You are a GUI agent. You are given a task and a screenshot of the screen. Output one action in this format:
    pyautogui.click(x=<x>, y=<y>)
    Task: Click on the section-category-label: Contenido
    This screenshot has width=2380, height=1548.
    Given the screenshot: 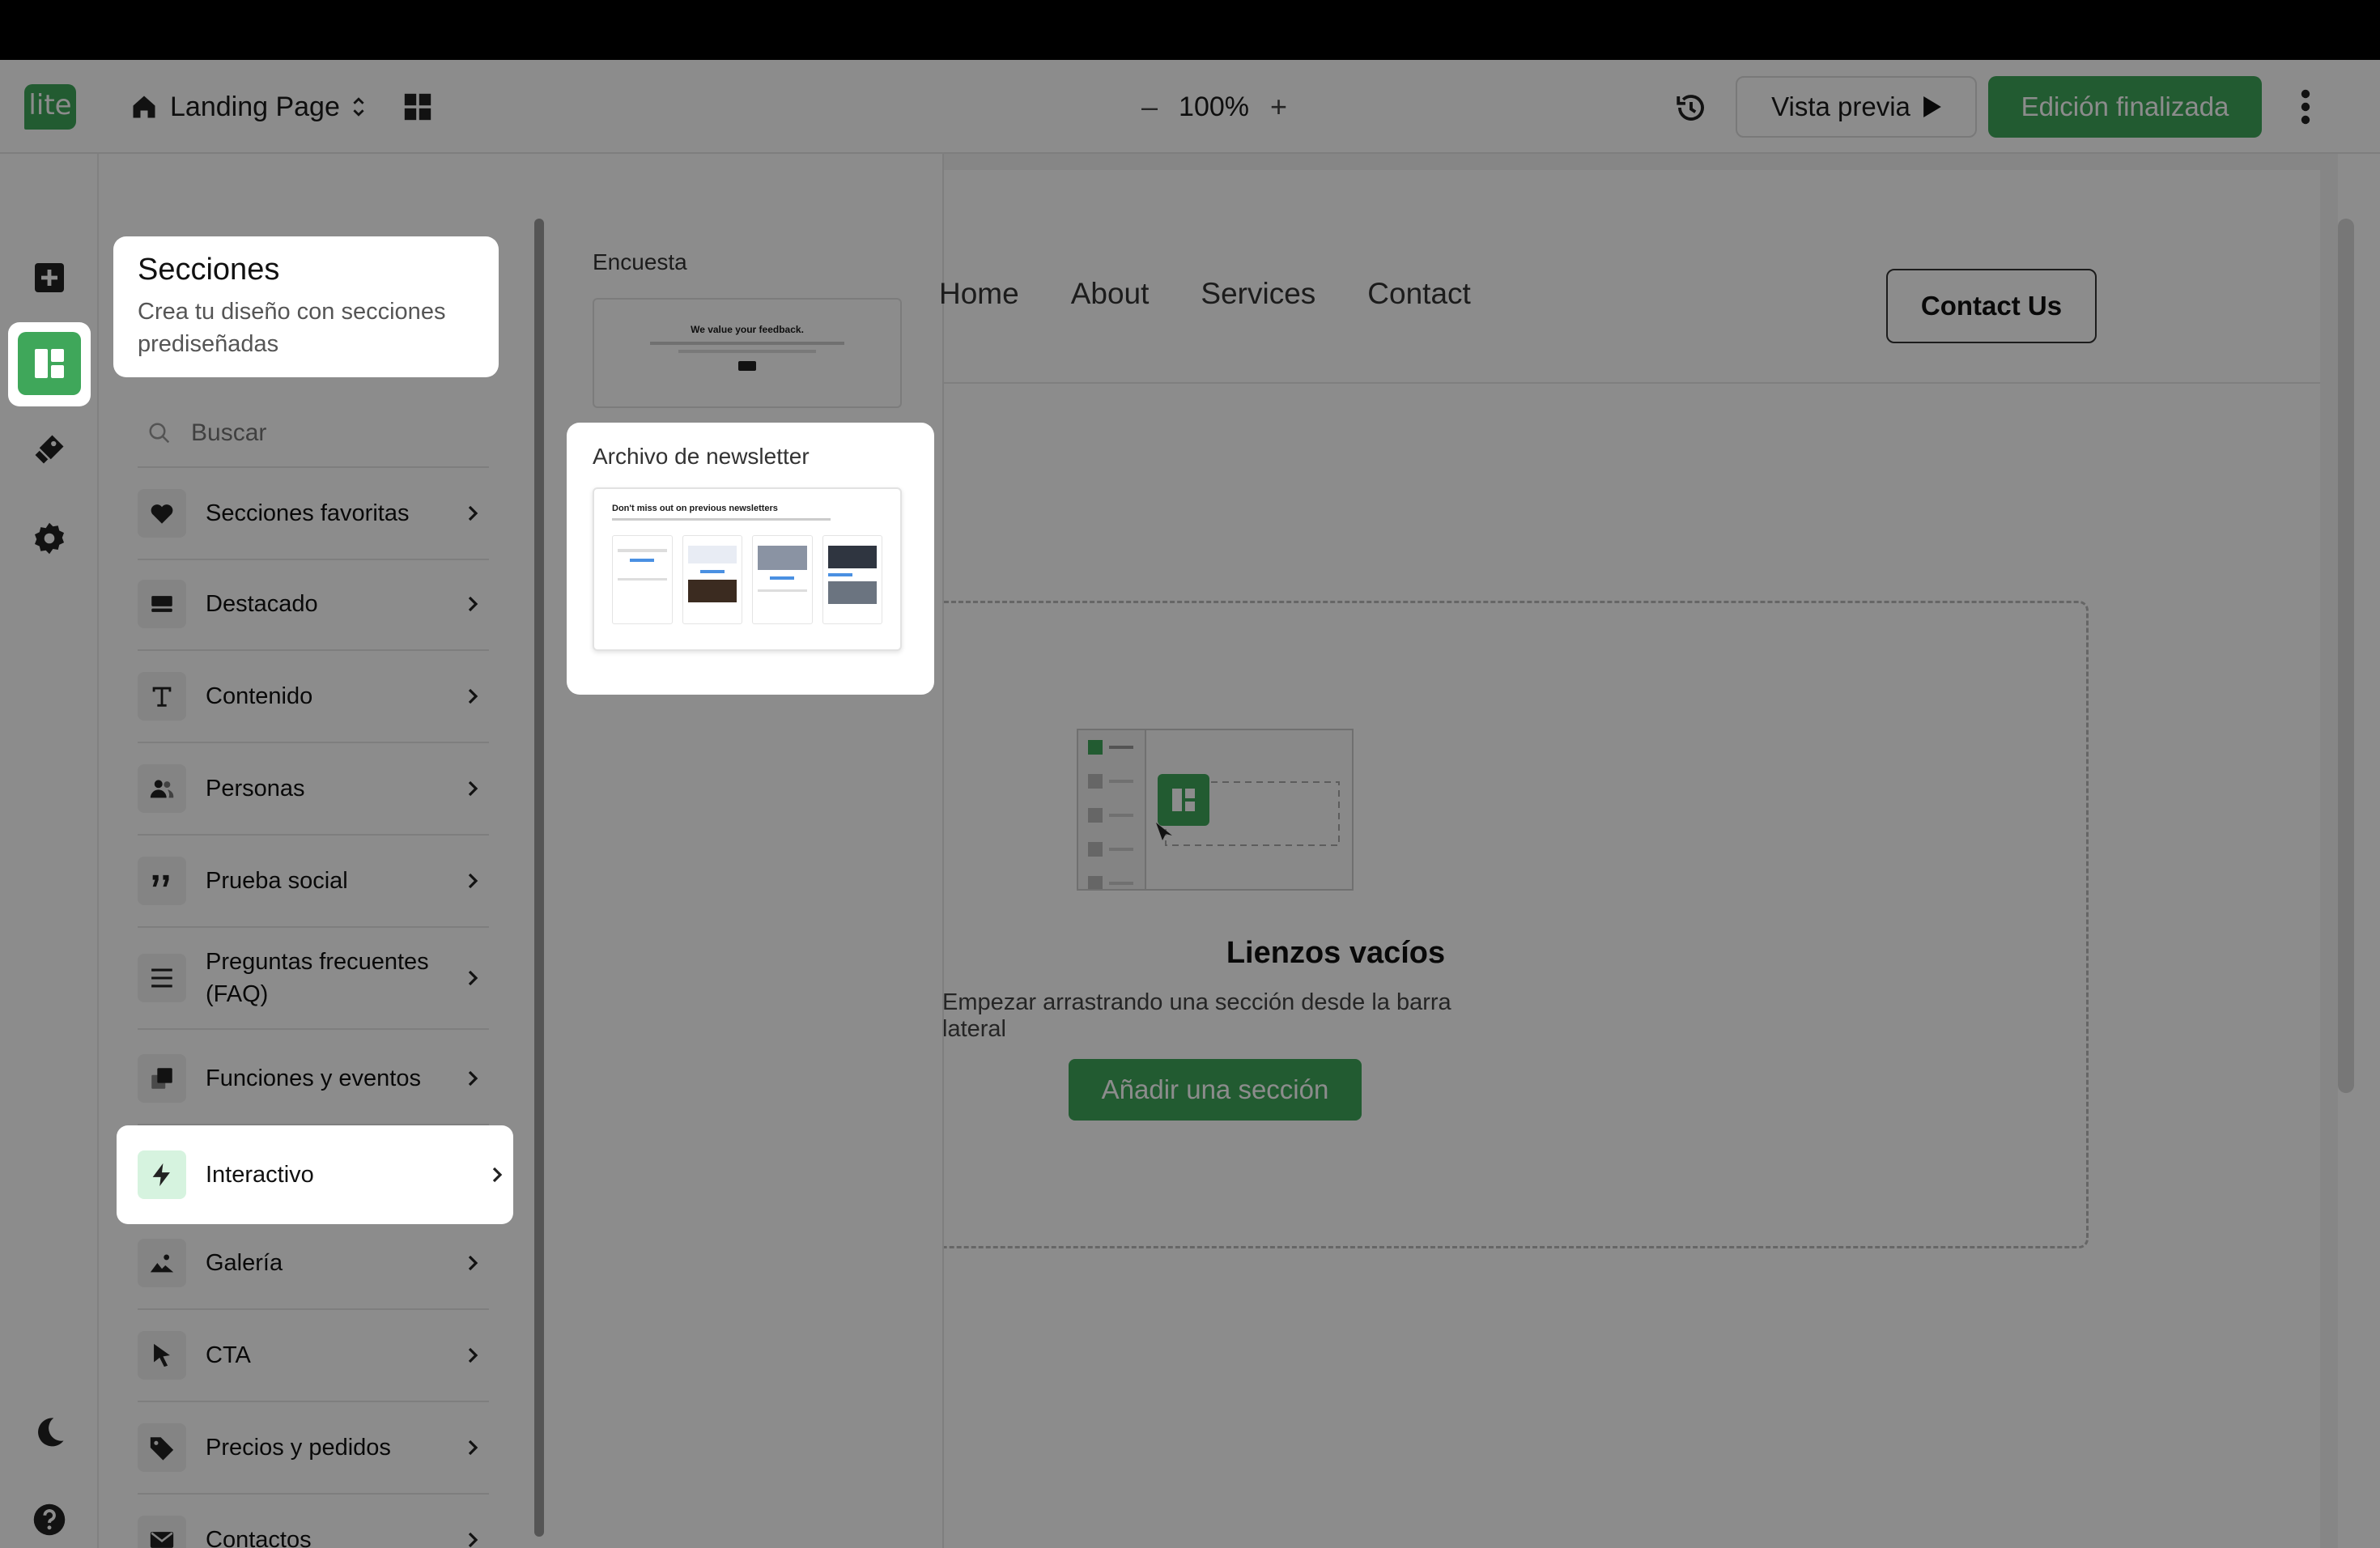 What is the action you would take?
    pyautogui.click(x=259, y=696)
    